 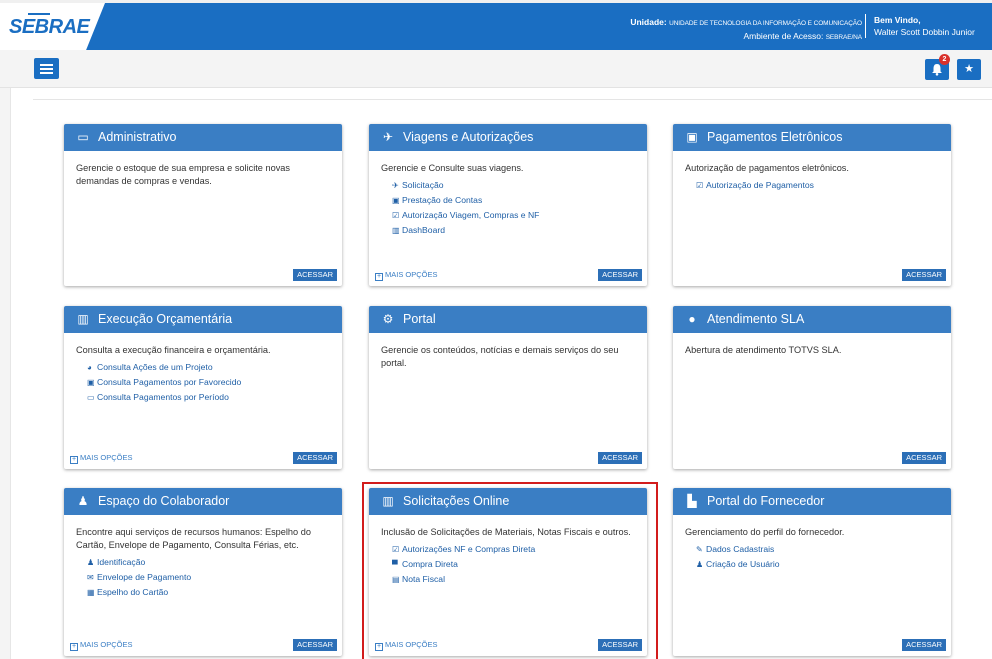 I want to click on card-header: ▣ Pagamentos Eletrônicos, so click(x=812, y=137).